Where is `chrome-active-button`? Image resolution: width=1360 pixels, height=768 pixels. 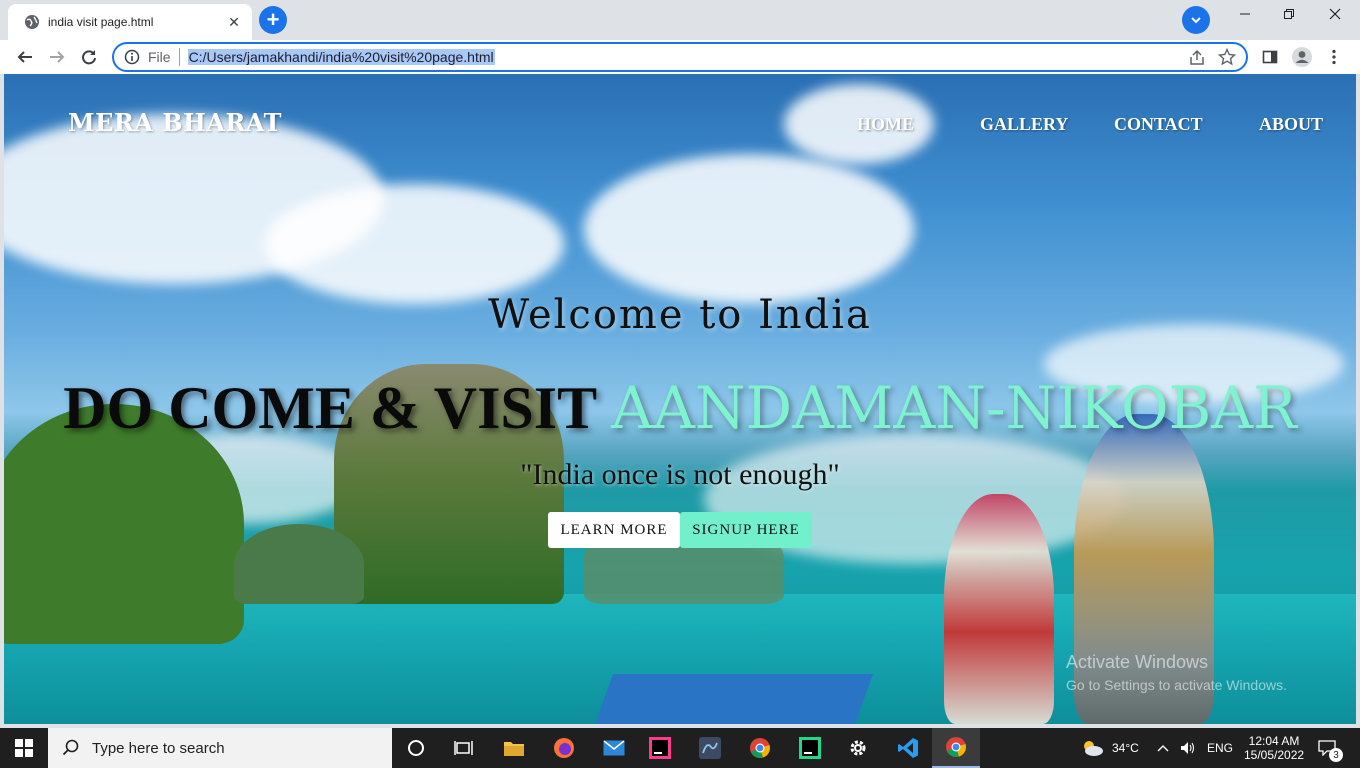 chrome-active-button is located at coordinates (956, 748).